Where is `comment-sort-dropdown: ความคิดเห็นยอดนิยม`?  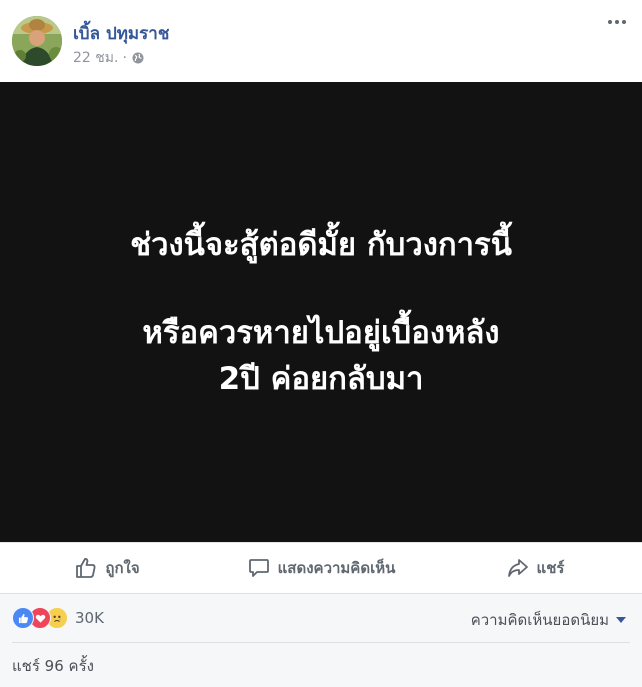
comment-sort-dropdown: ความคิดเห็นยอดนิยม is located at coordinates (548, 620).